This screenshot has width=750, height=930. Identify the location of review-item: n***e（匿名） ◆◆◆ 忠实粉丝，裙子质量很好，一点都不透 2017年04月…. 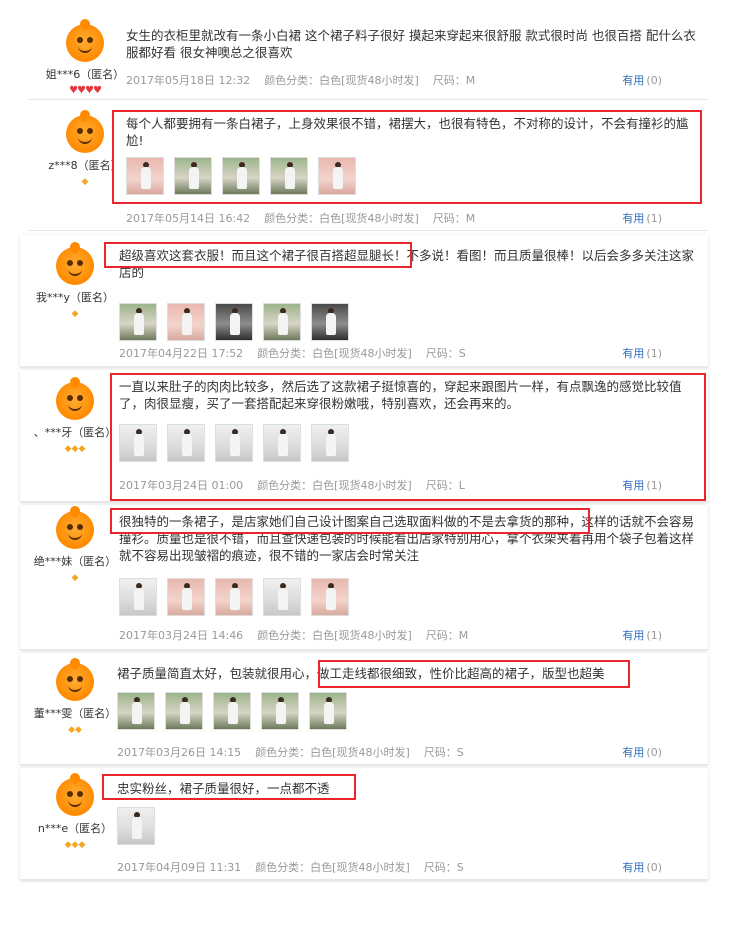
(364, 824).